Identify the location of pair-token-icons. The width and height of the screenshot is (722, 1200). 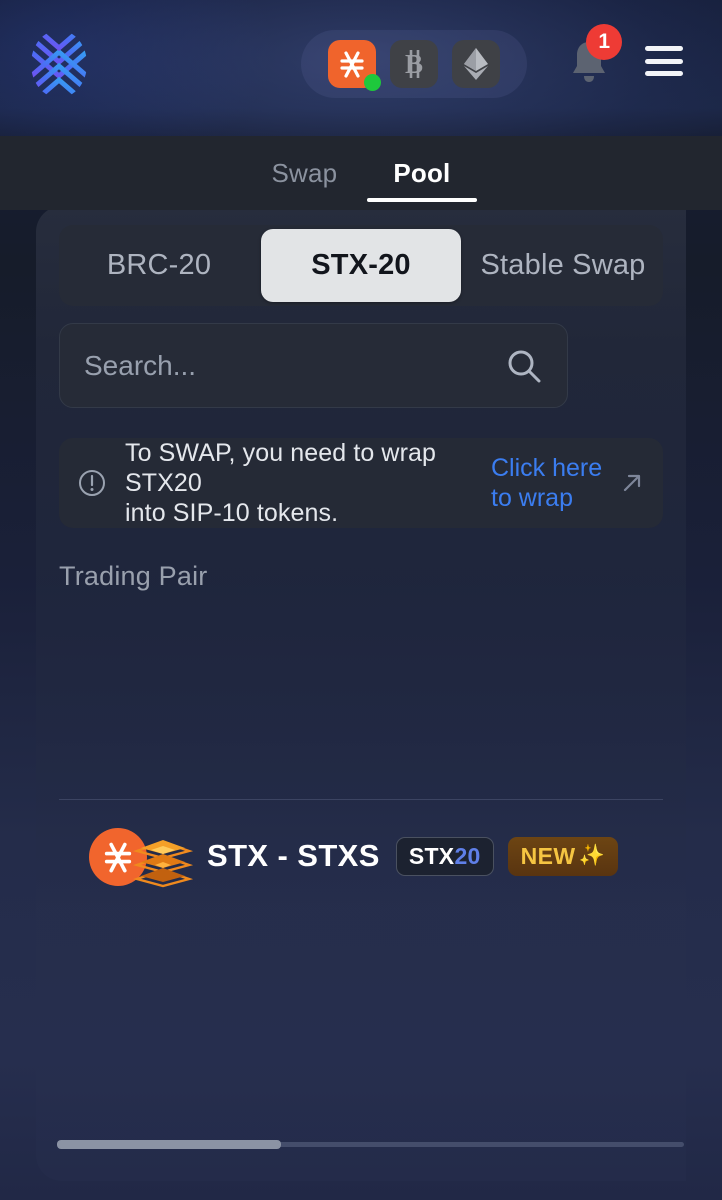
(143, 857).